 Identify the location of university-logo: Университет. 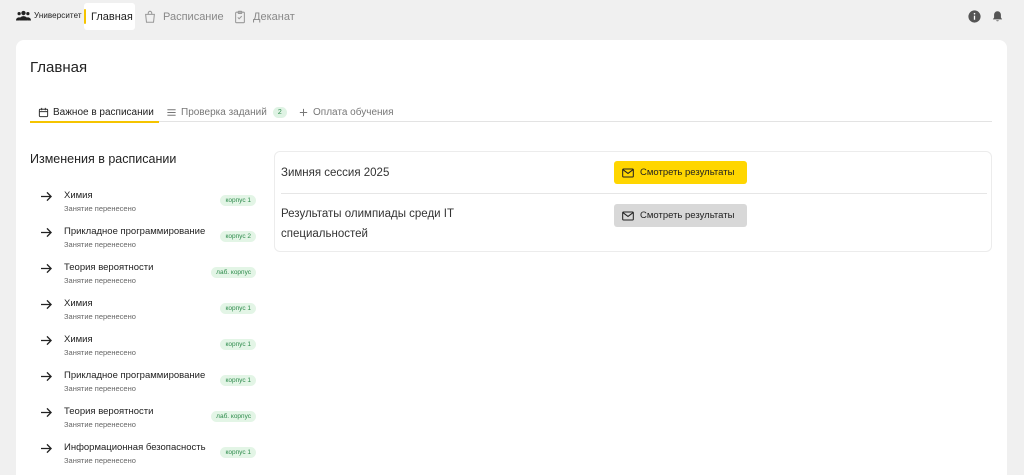
(49, 15).